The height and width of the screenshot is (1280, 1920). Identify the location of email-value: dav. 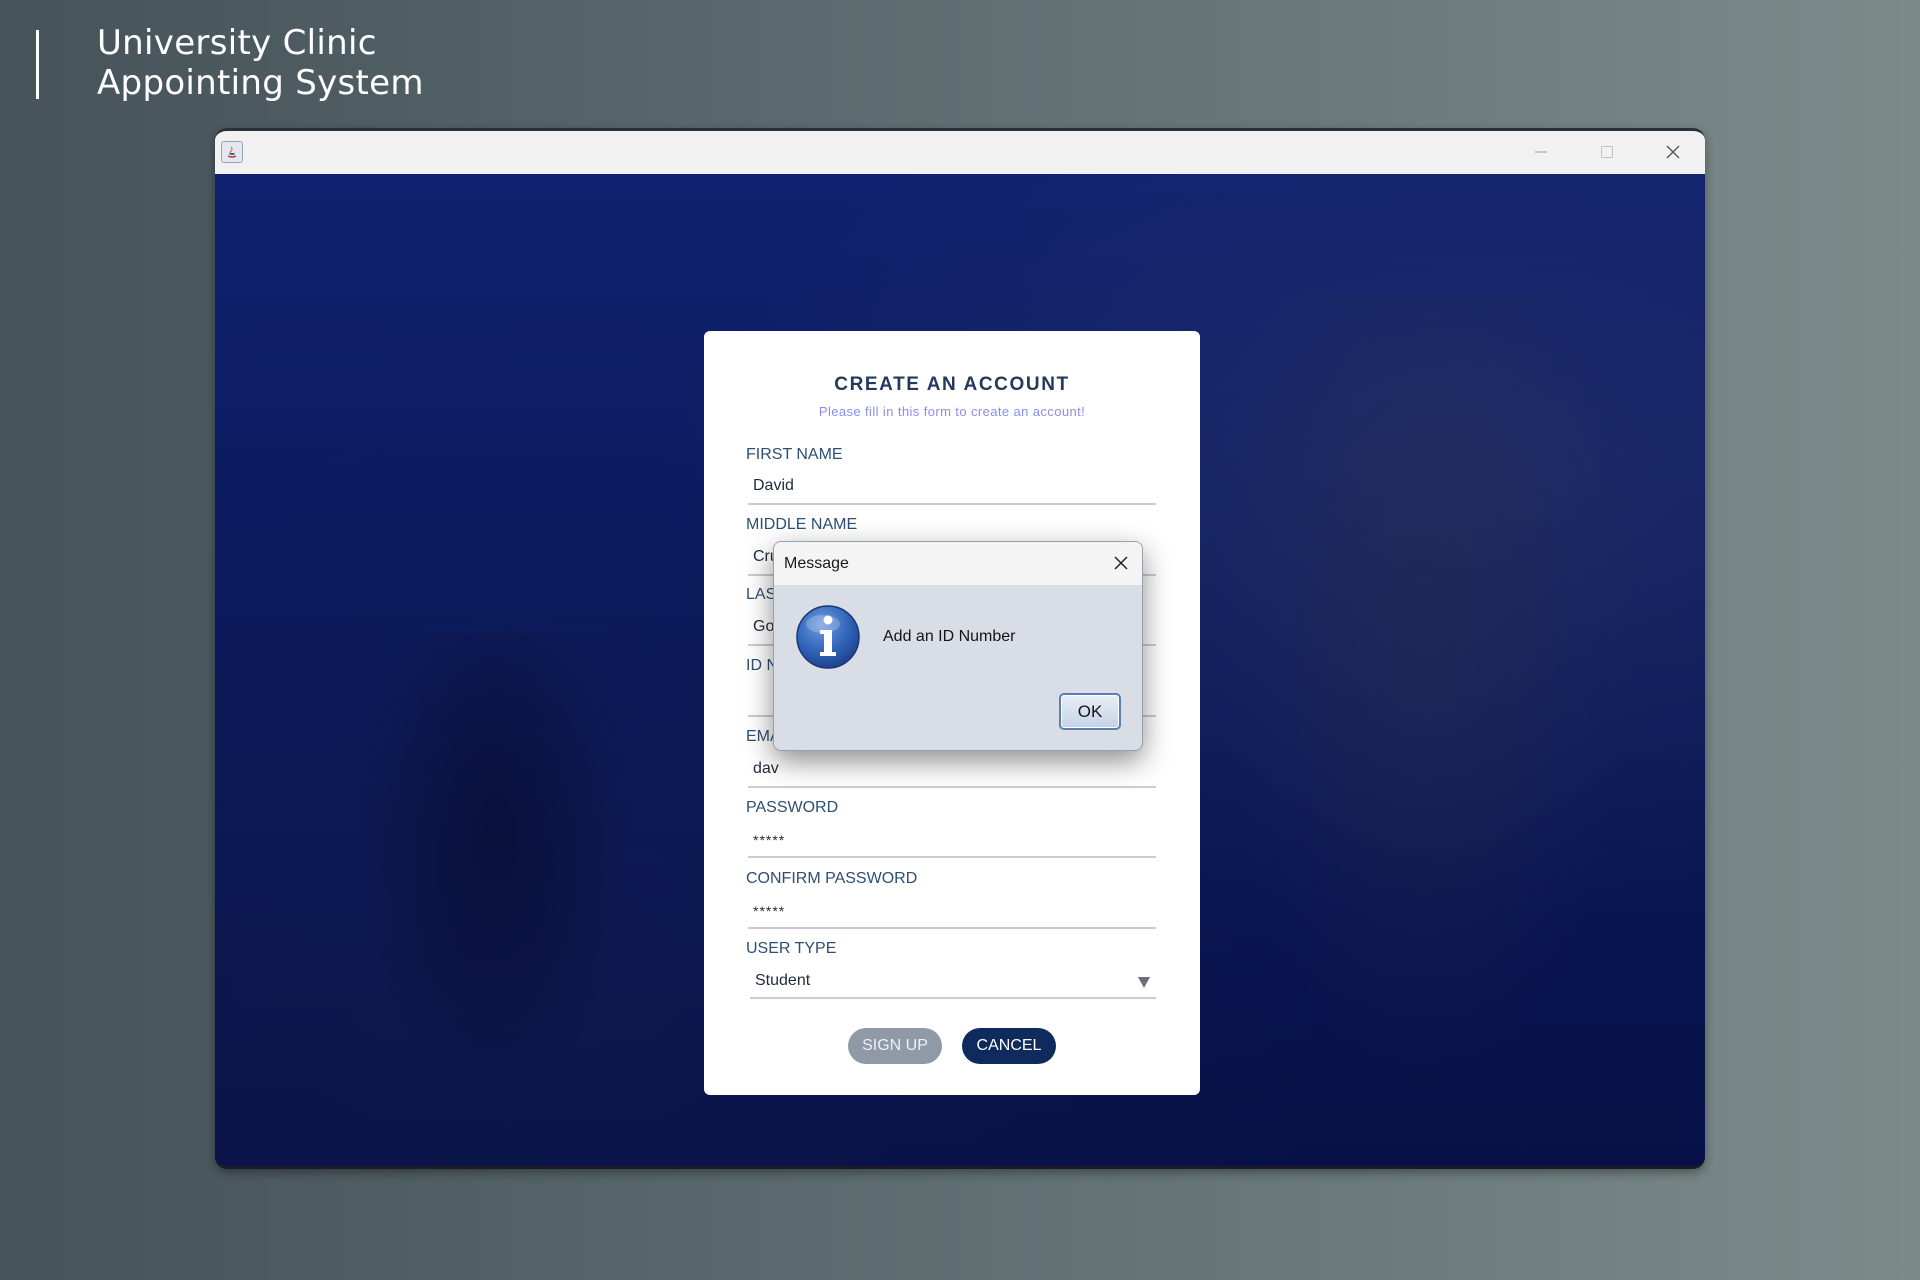
(766, 768).